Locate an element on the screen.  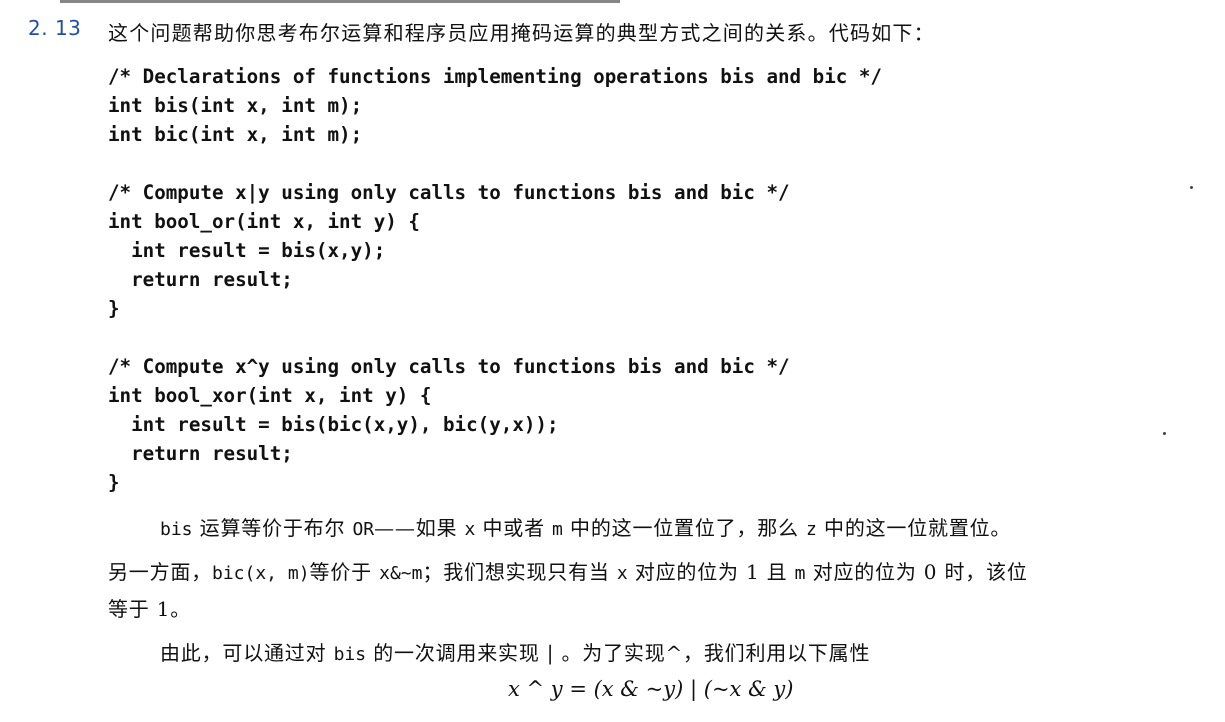
inline-code-x2: x is located at coordinates (622, 573).